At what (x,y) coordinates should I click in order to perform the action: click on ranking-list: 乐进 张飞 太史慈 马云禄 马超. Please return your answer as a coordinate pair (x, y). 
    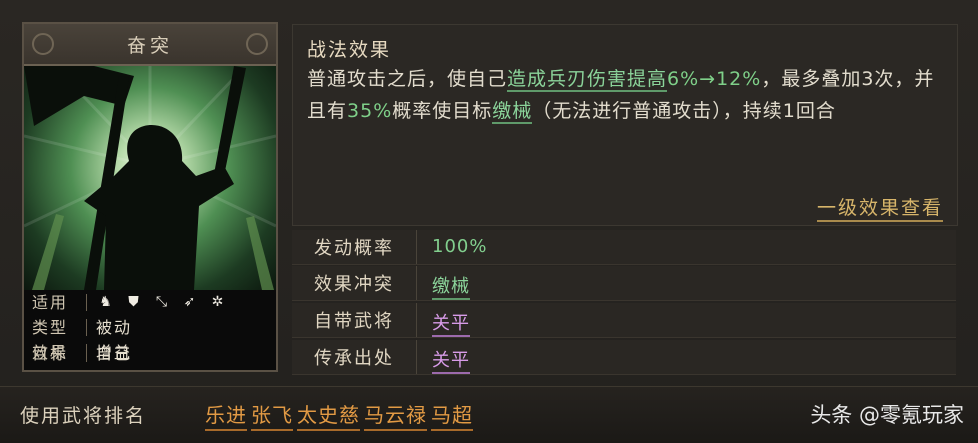
    Looking at the image, I should click on (339, 415).